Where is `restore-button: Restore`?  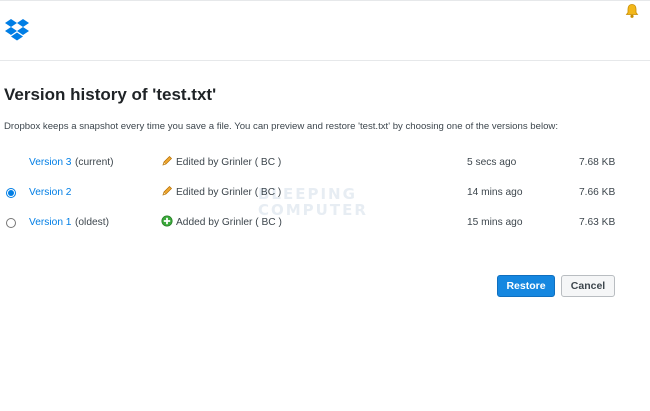 restore-button: Restore is located at coordinates (526, 286).